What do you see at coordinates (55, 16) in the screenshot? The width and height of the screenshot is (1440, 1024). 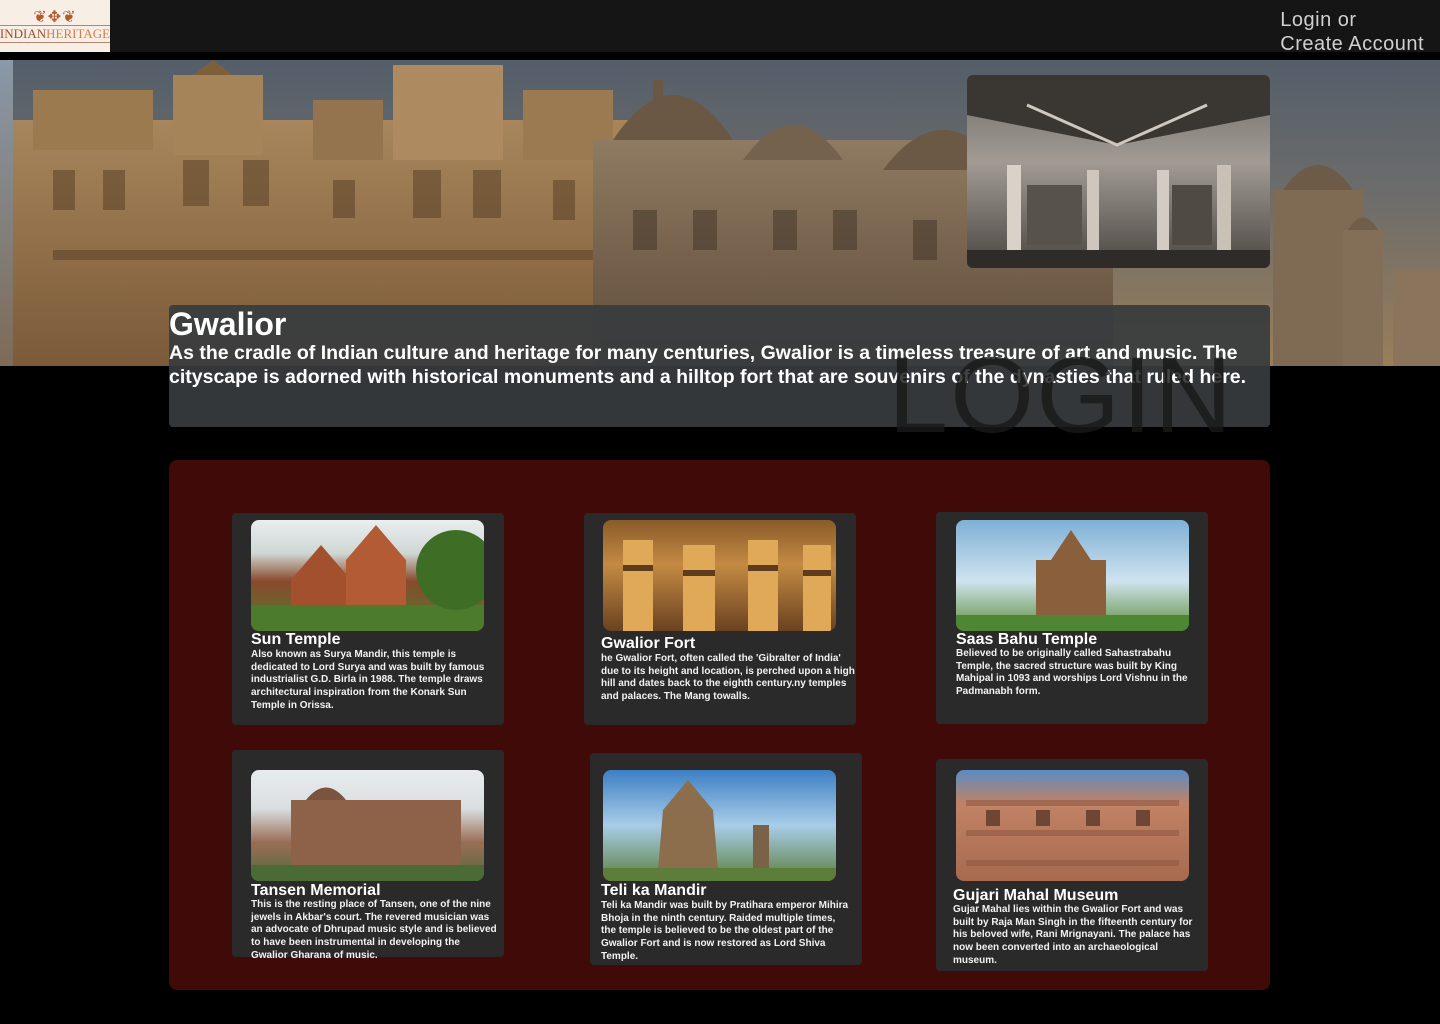 I see `ornament-icon: ❦✥❦` at bounding box center [55, 16].